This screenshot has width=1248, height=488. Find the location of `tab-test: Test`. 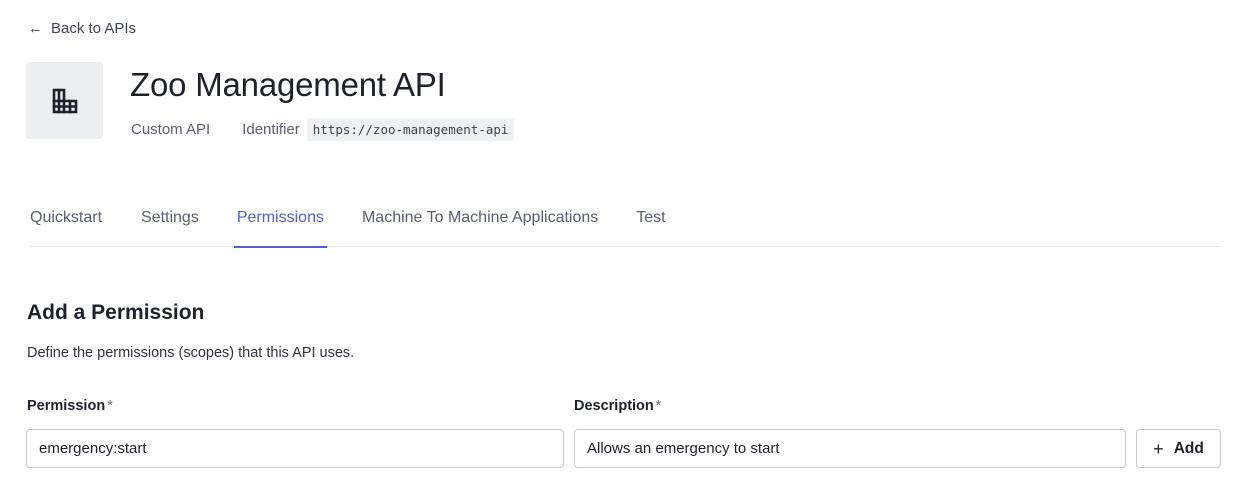

tab-test: Test is located at coordinates (650, 223).